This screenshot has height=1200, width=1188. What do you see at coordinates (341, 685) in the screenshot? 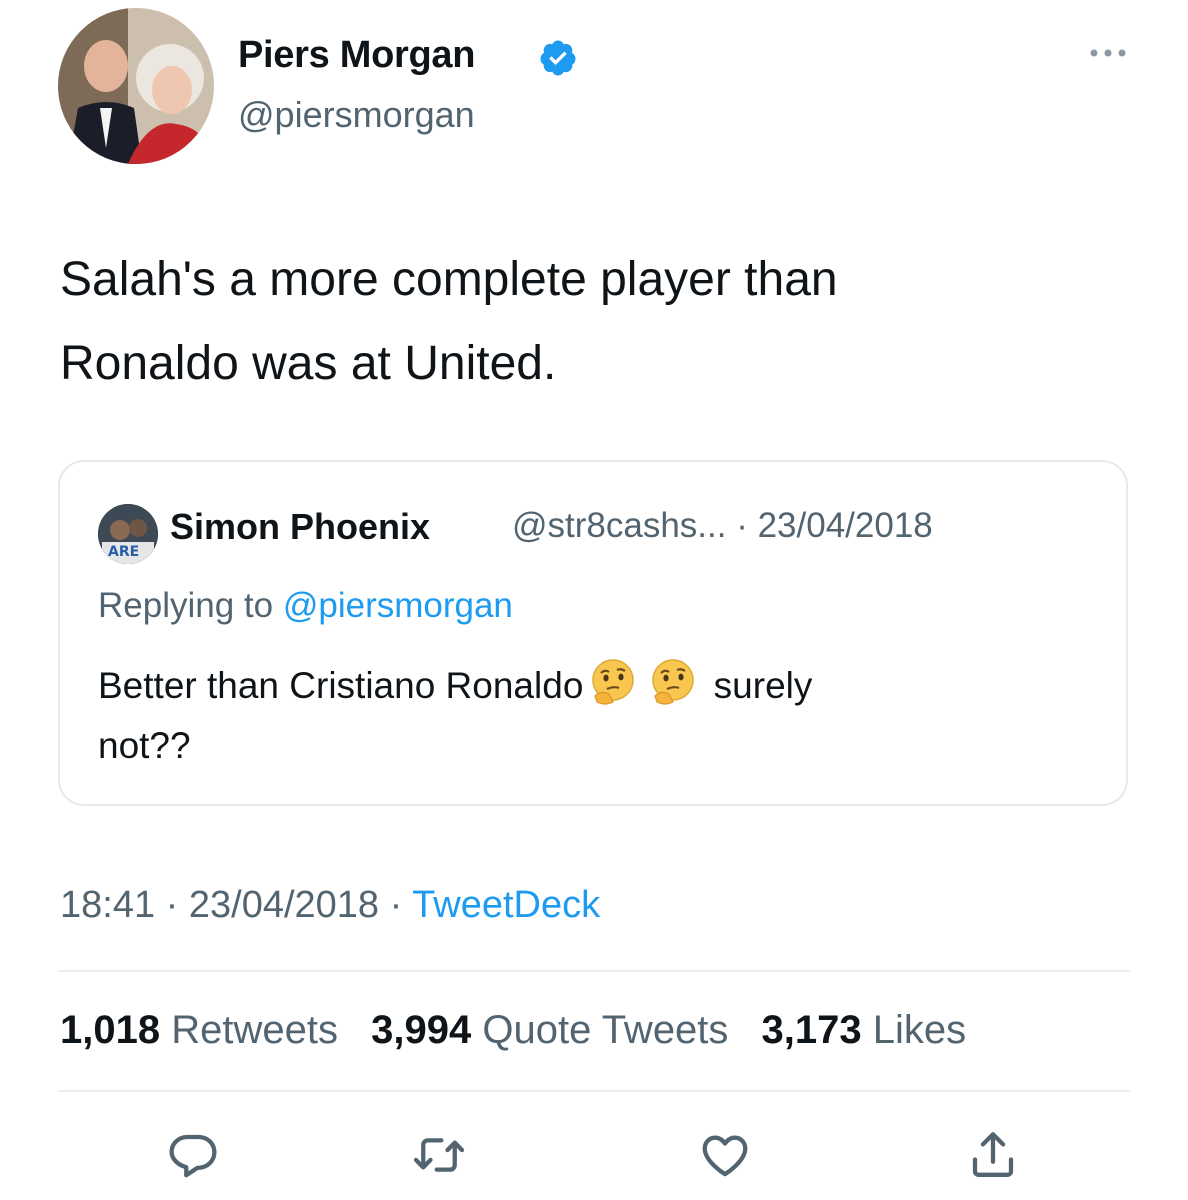
I see `quoted-text-before: Better than Cristiano Ronaldo` at bounding box center [341, 685].